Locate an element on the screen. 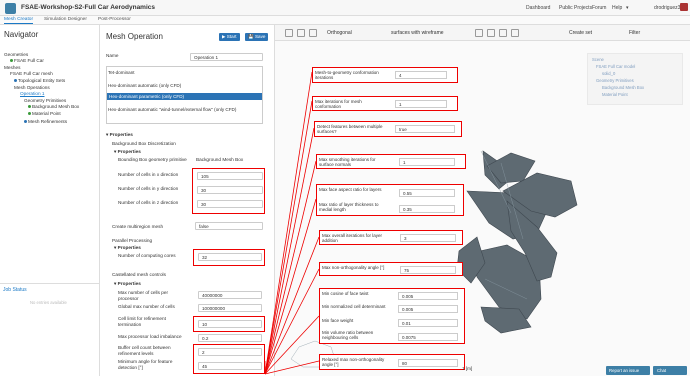 Image resolution: width=690 pixels, height=376 pixels. min-twist-input: 0.005 is located at coordinates (428, 296).